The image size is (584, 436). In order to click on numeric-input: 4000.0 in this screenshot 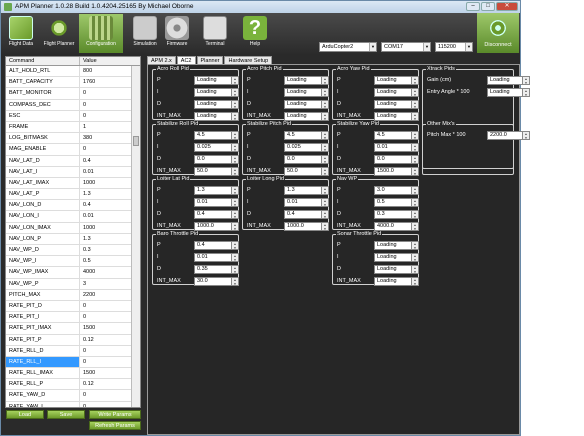, I will do `click(393, 226)`.